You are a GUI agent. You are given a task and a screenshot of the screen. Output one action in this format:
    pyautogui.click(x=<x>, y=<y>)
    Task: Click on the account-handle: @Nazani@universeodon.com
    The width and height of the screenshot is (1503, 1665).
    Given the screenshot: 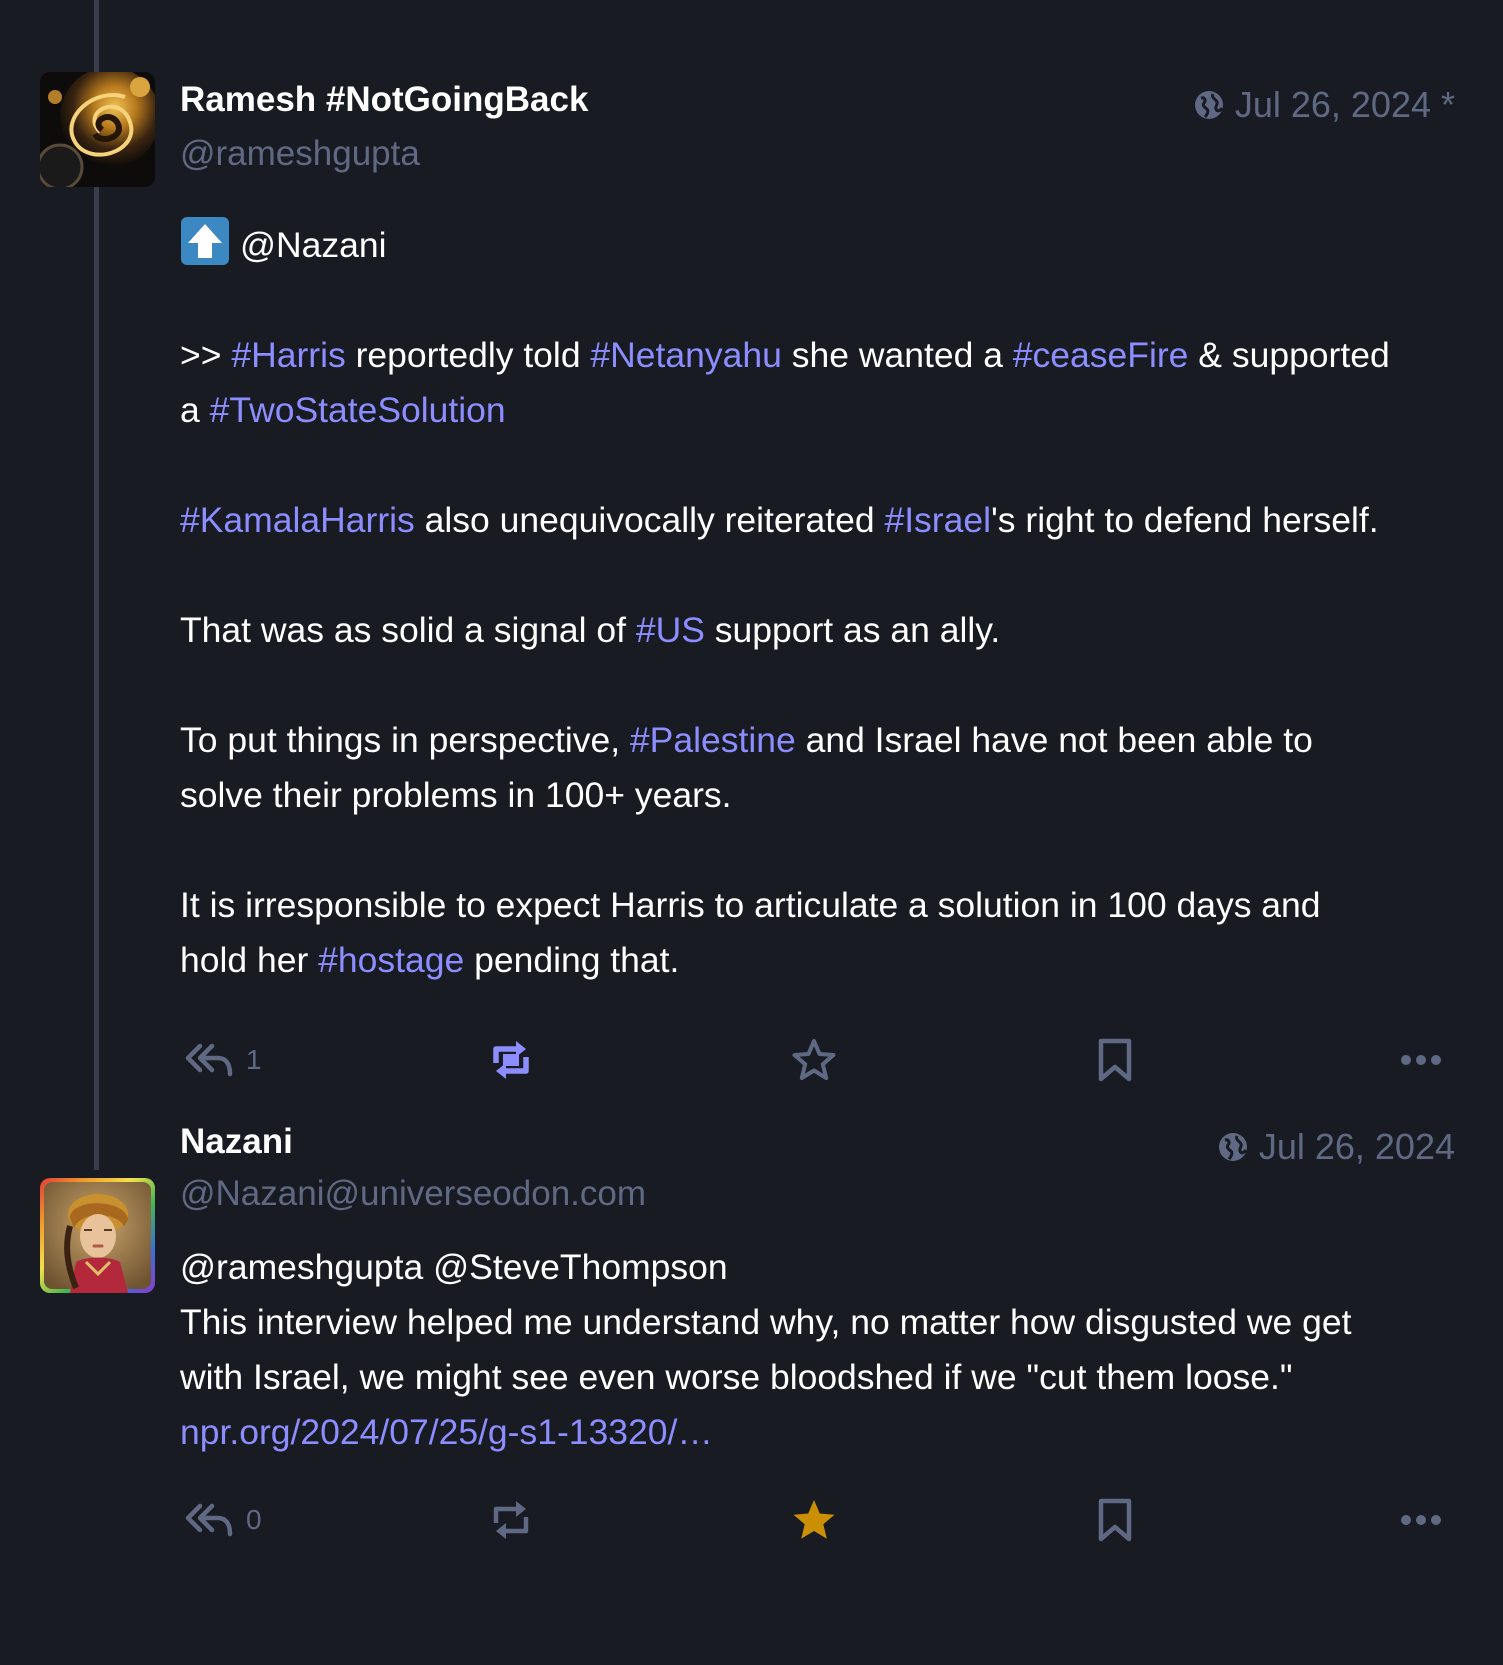 What is the action you would take?
    pyautogui.click(x=413, y=1194)
    